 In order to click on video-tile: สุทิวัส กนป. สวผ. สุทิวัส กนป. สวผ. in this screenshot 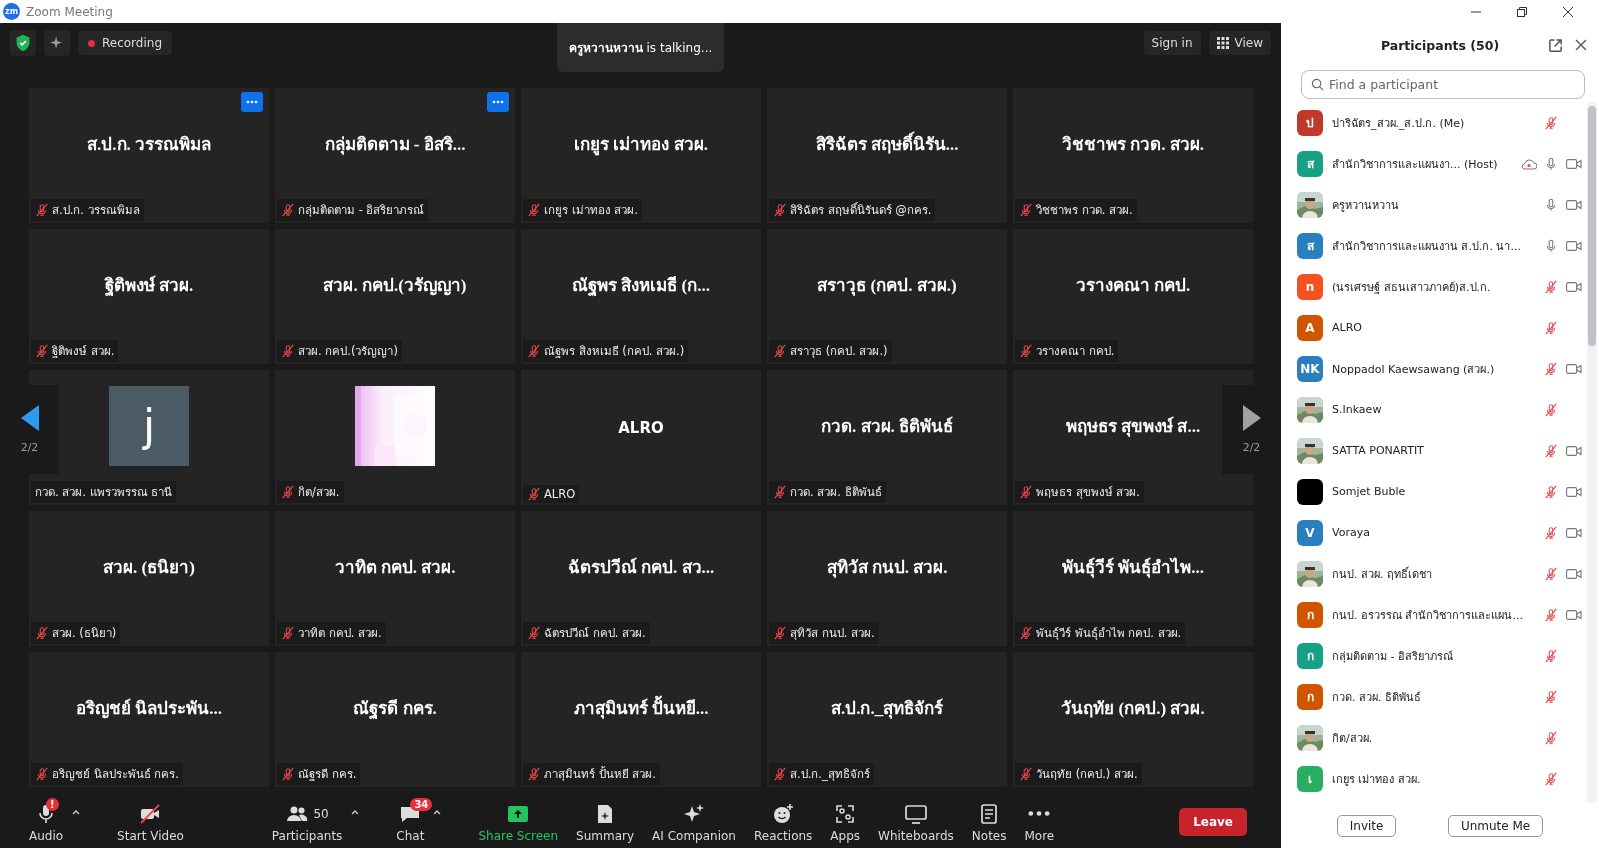, I will do `click(887, 578)`.